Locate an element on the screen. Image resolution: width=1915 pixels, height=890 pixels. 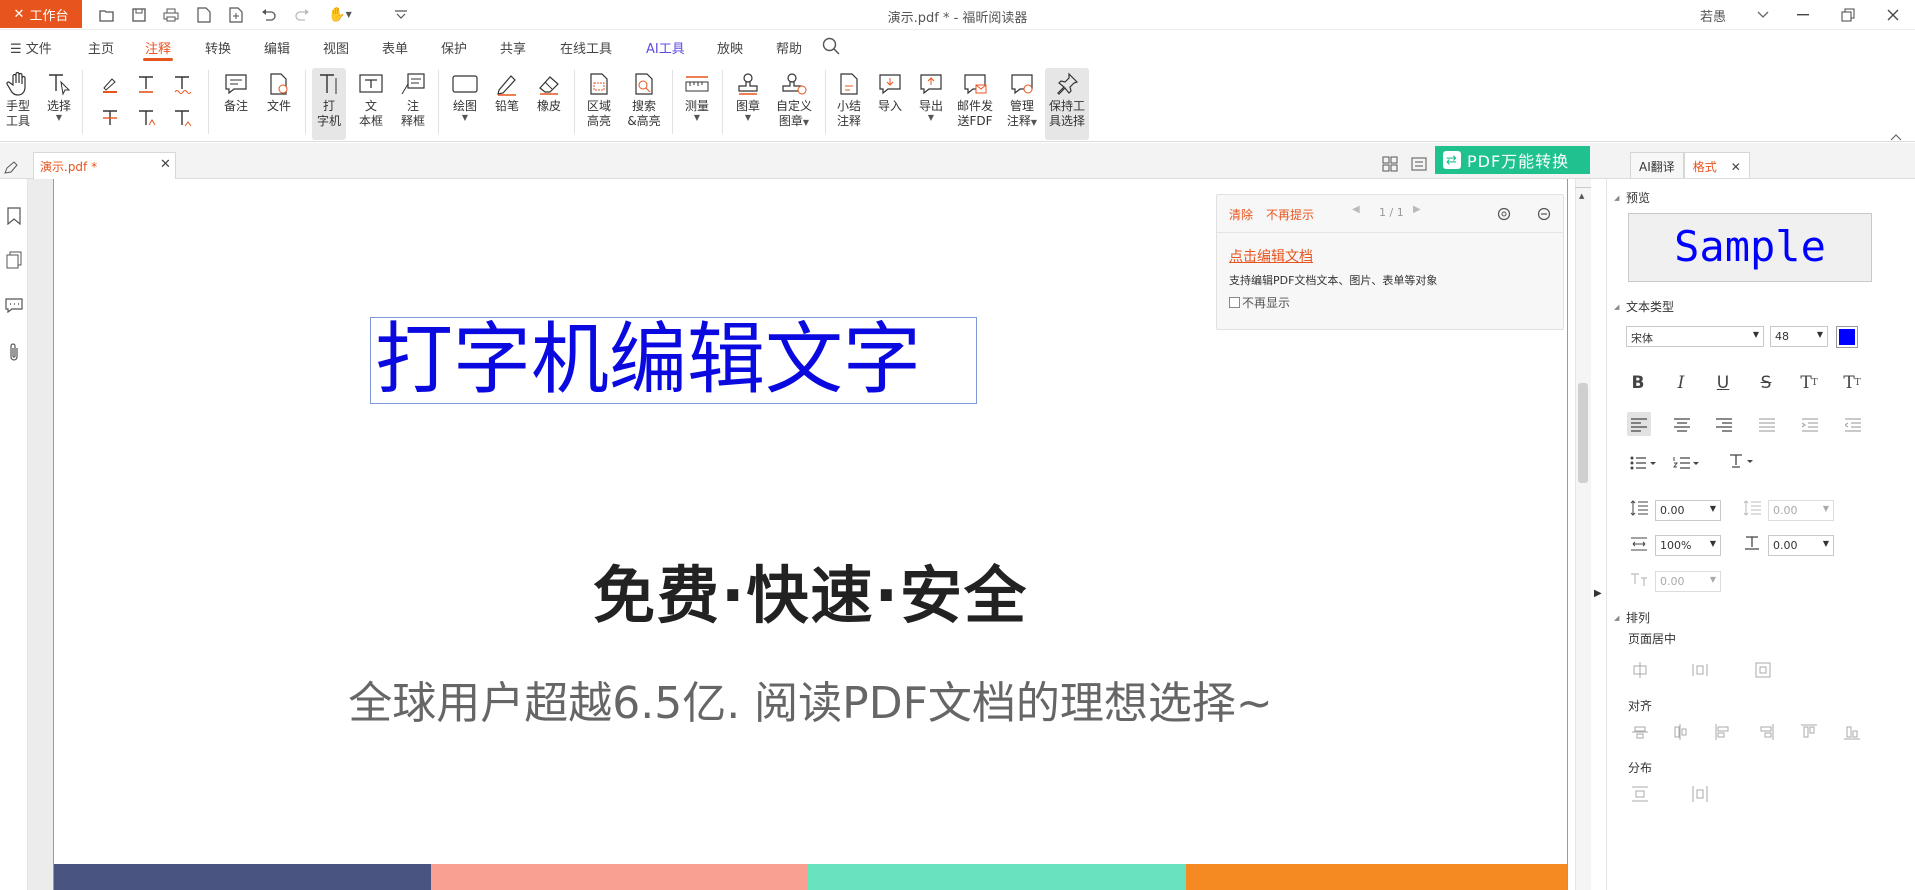
annotation-pen-icon is located at coordinates (11, 169).